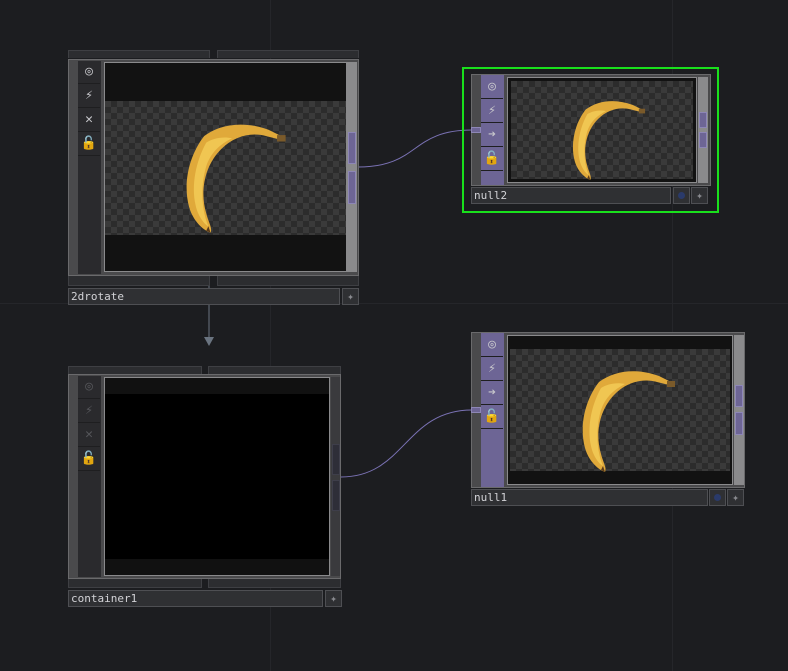 The height and width of the screenshot is (671, 788). Describe the element at coordinates (204, 296) in the screenshot. I see `node-name-label: 2drotate` at that location.